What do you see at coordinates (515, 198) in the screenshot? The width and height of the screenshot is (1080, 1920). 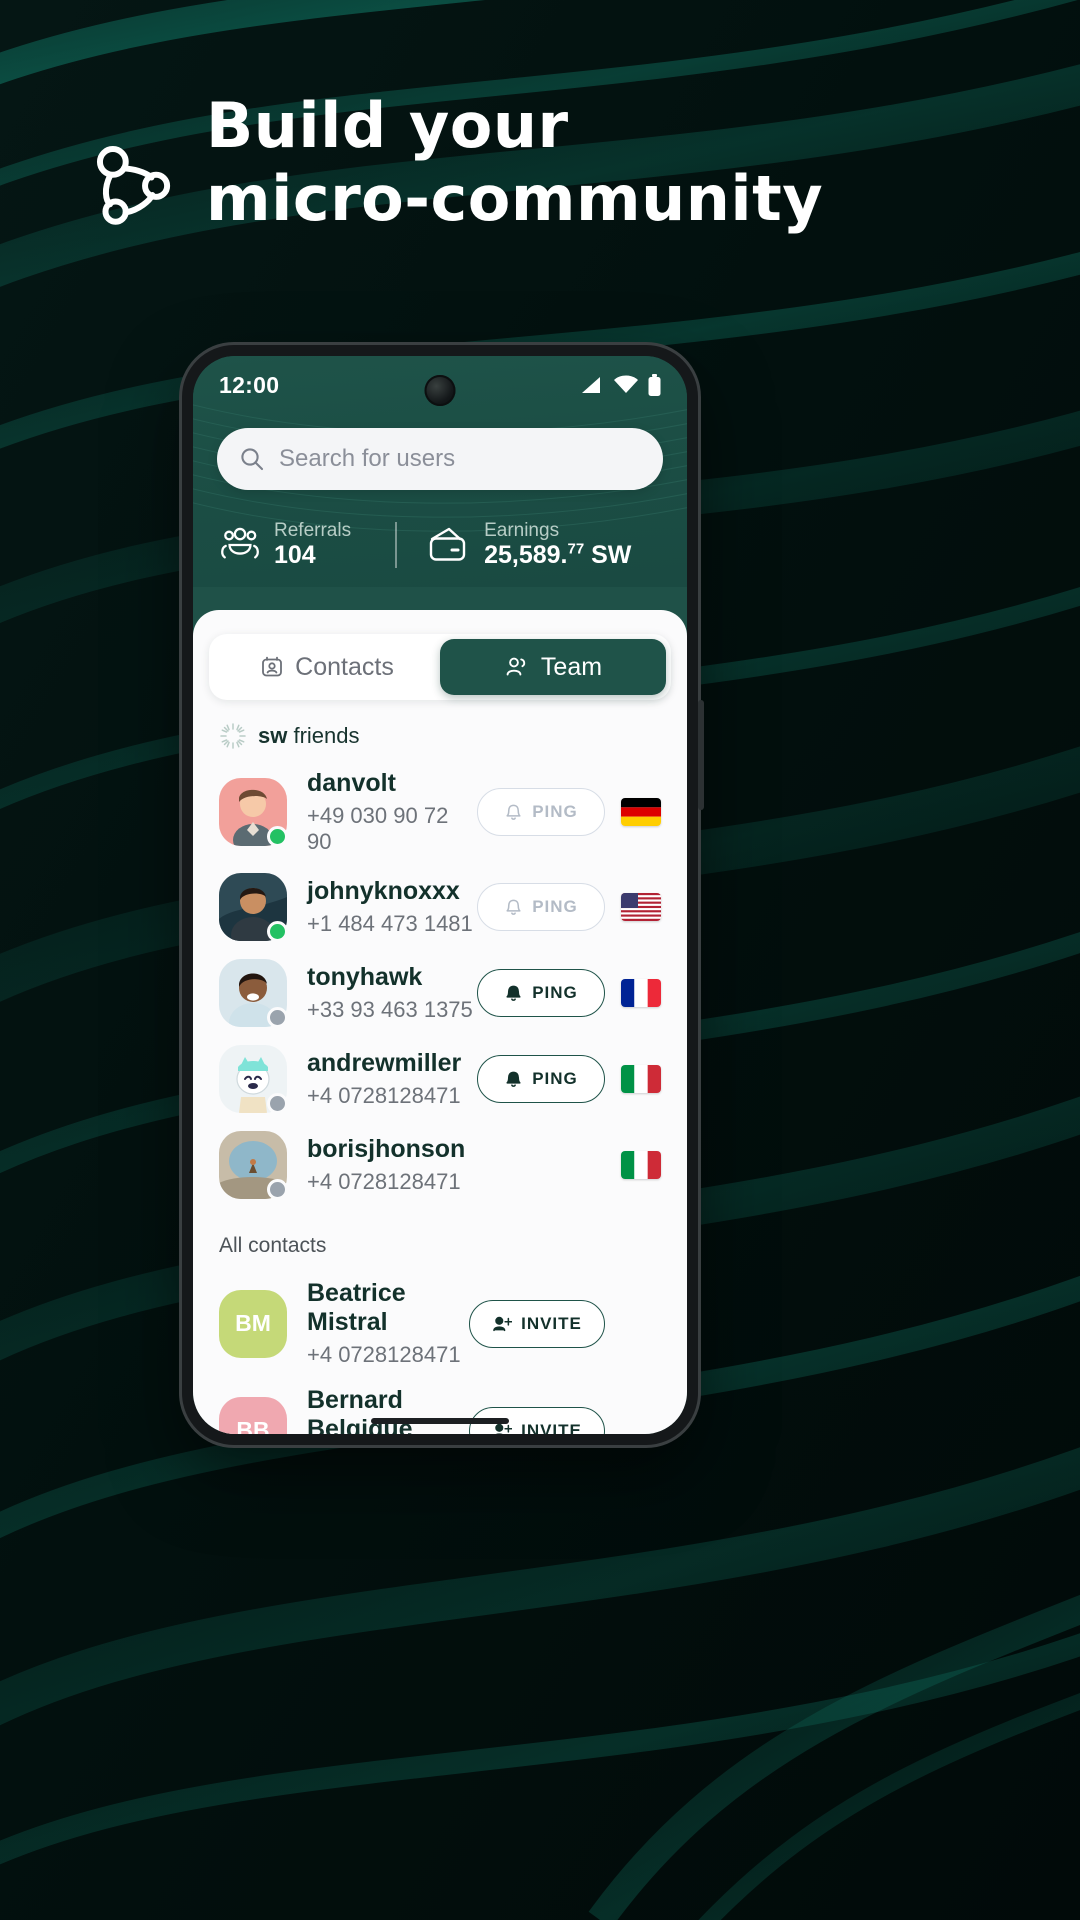 I see `headline-line-2: micro-community` at bounding box center [515, 198].